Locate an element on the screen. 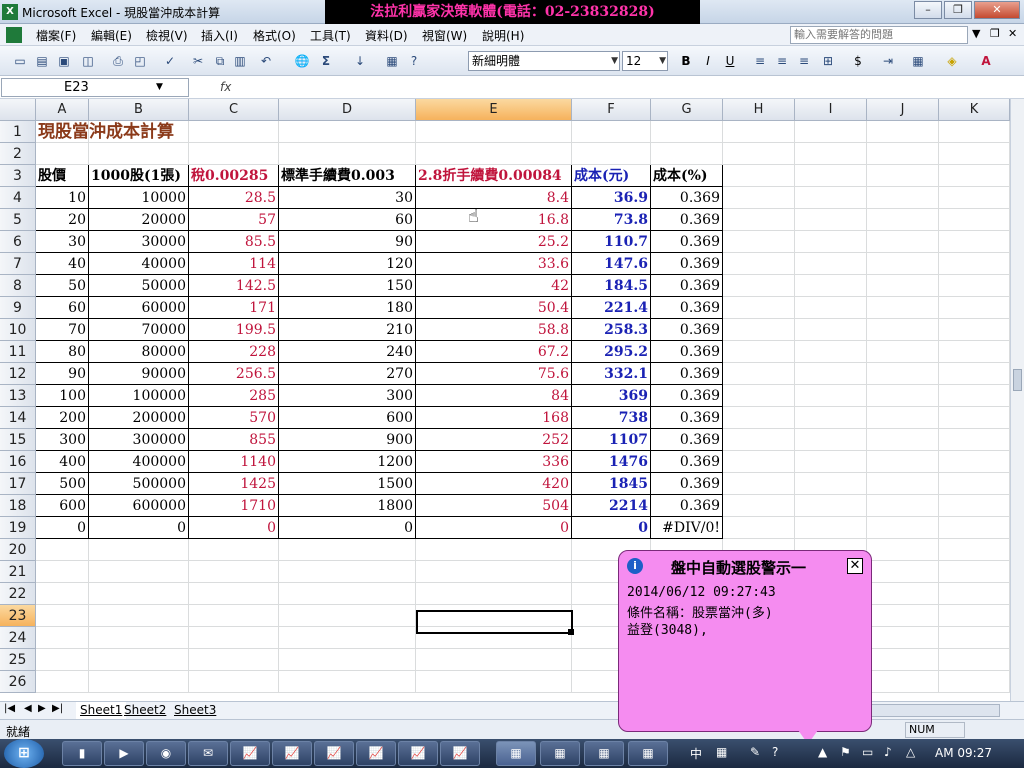 The width and height of the screenshot is (1024, 768). cell-c23 is located at coordinates (234, 616).